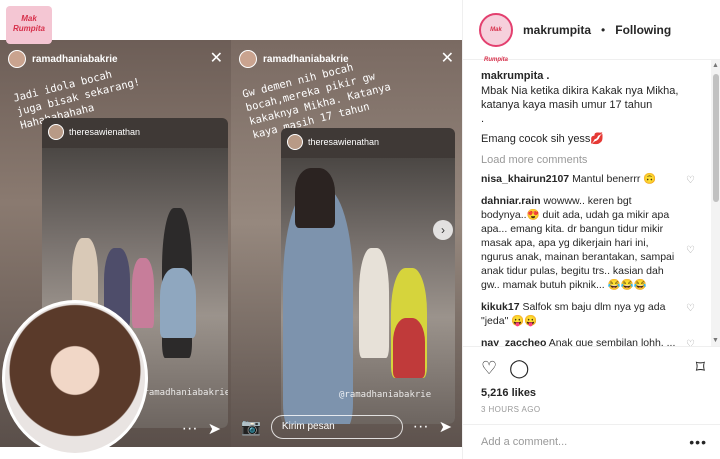 The image size is (720, 459). Describe the element at coordinates (715, 65) in the screenshot. I see `scroll-up-icon: ▲` at that location.